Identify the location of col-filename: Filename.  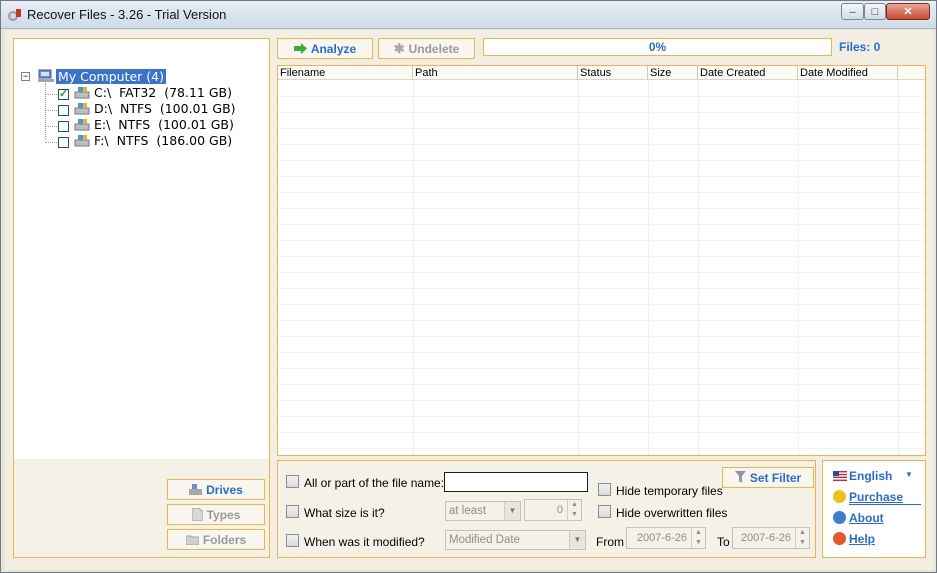
(345, 73).